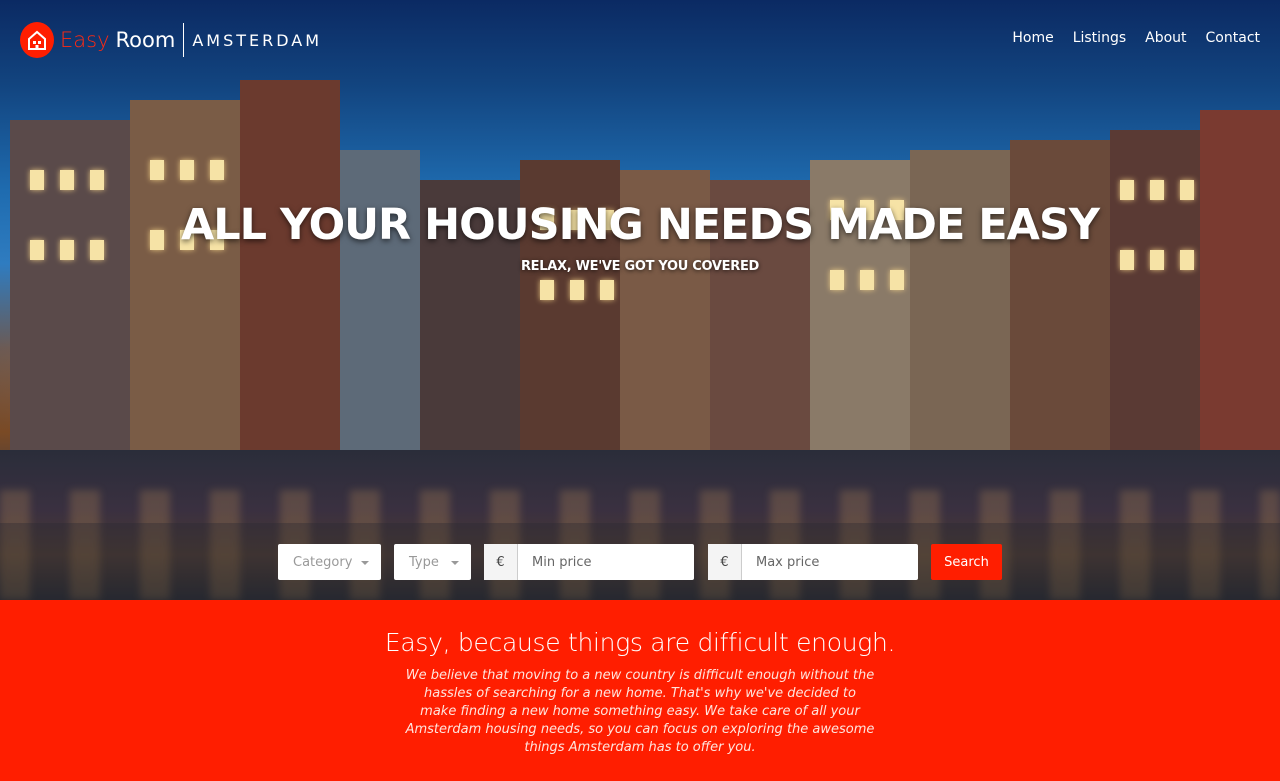 Image resolution: width=1280 pixels, height=781 pixels. What do you see at coordinates (830, 562) in the screenshot?
I see `max-price-input` at bounding box center [830, 562].